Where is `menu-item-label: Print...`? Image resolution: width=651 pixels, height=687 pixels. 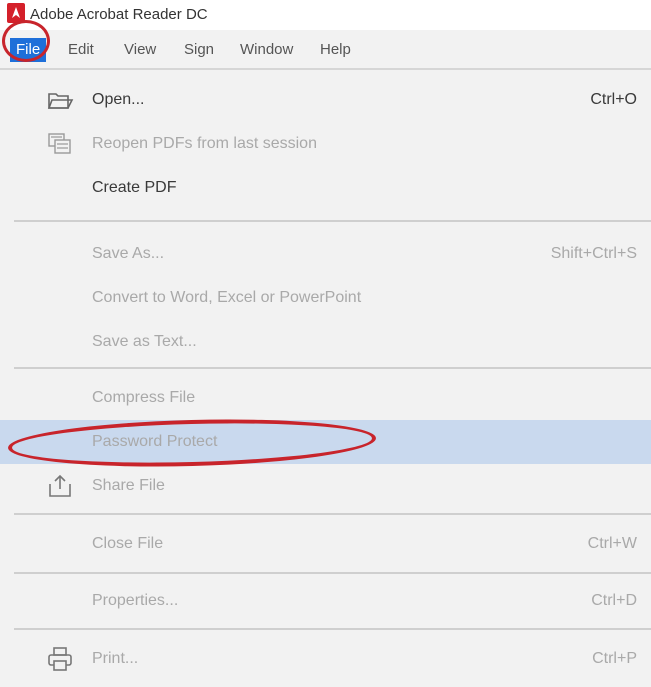 menu-item-label: Print... is located at coordinates (115, 658).